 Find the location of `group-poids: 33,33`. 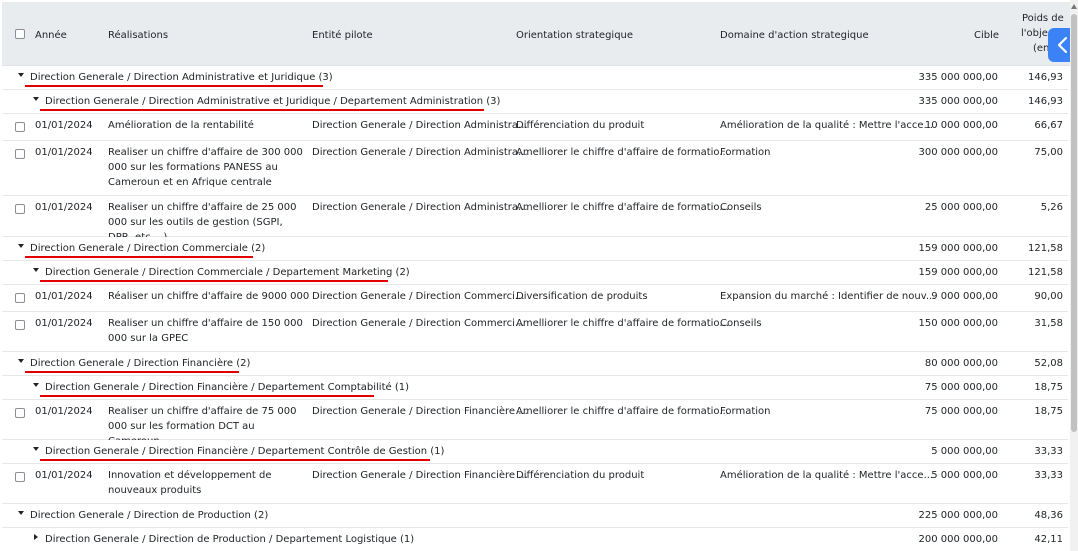

group-poids: 33,33 is located at coordinates (1048, 451).